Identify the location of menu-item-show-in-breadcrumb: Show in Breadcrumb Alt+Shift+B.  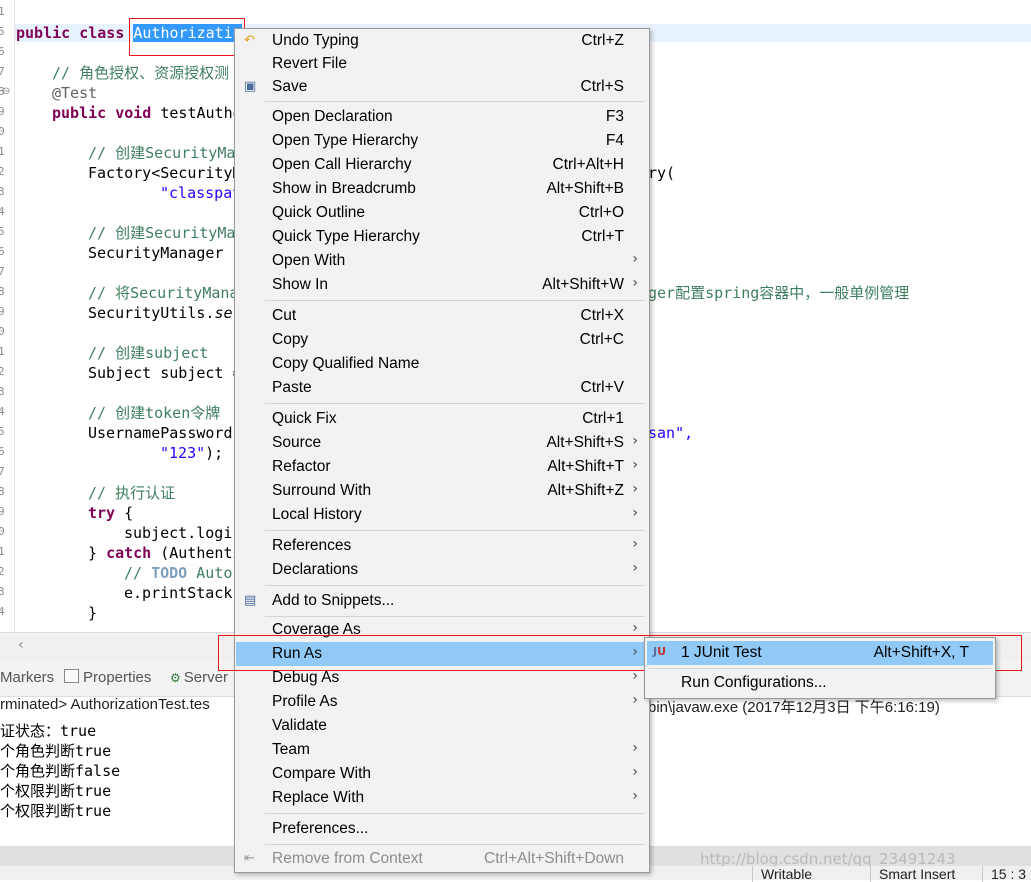
(442, 189).